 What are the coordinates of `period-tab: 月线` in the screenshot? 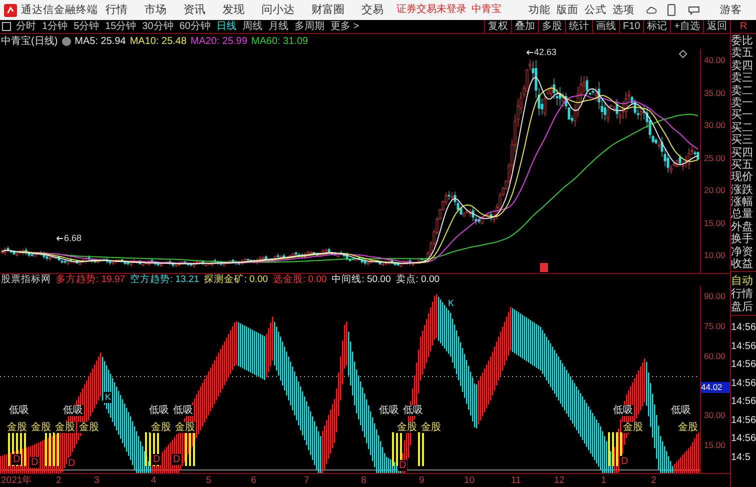 It's located at (278, 27).